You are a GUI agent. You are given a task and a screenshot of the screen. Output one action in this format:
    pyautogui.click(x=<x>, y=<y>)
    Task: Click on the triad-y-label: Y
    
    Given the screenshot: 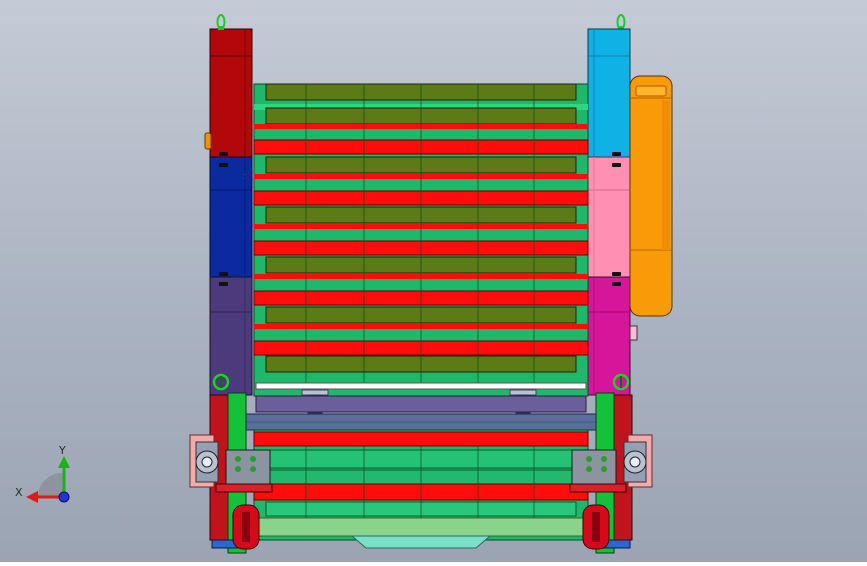 What is the action you would take?
    pyautogui.click(x=62, y=450)
    